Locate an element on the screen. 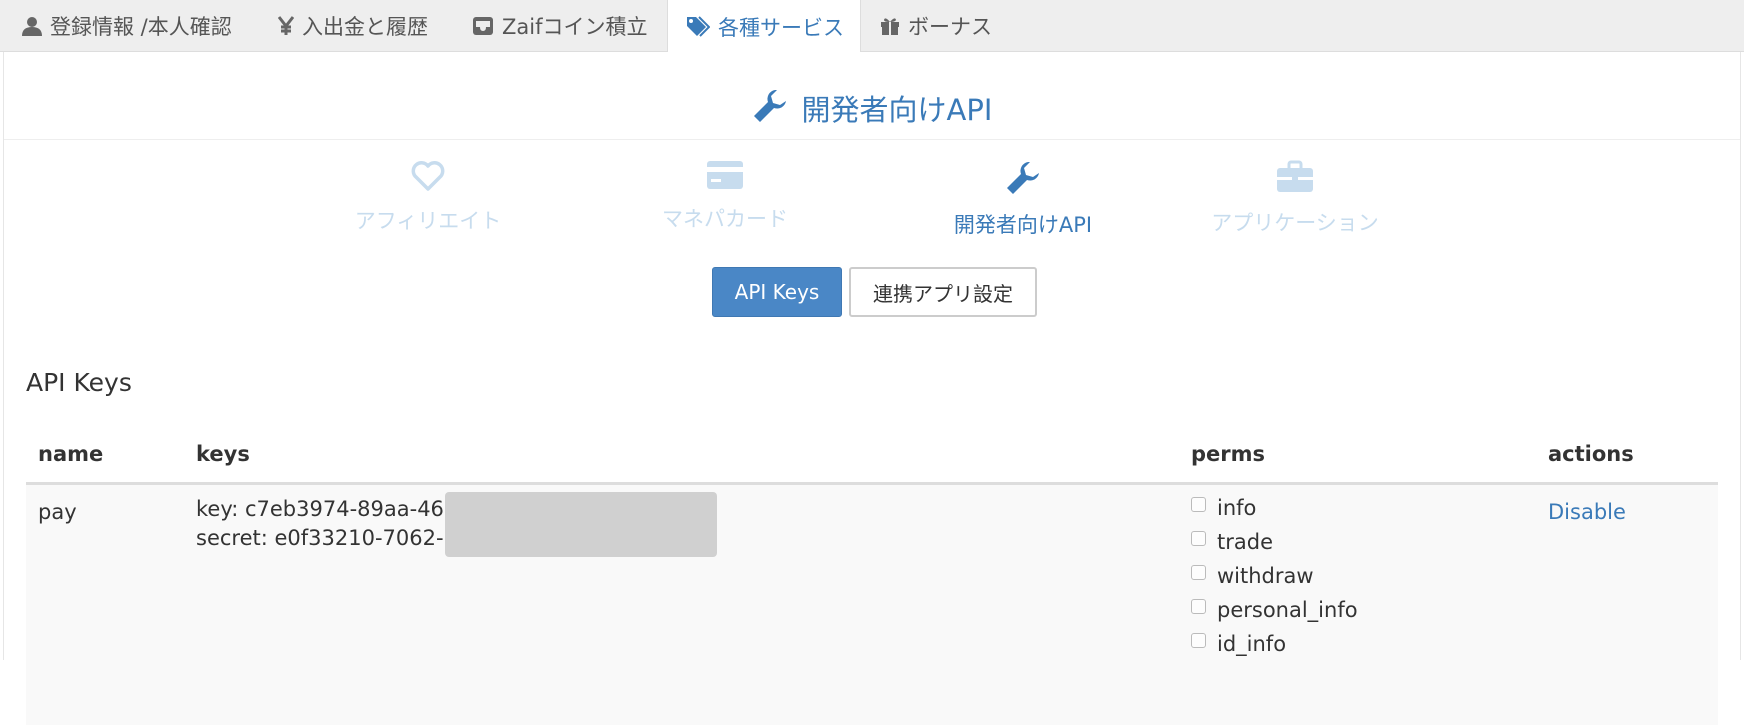 Image resolution: width=1744 pixels, height=725 pixels. tab-label: 入出金と履歴 is located at coordinates (365, 27).